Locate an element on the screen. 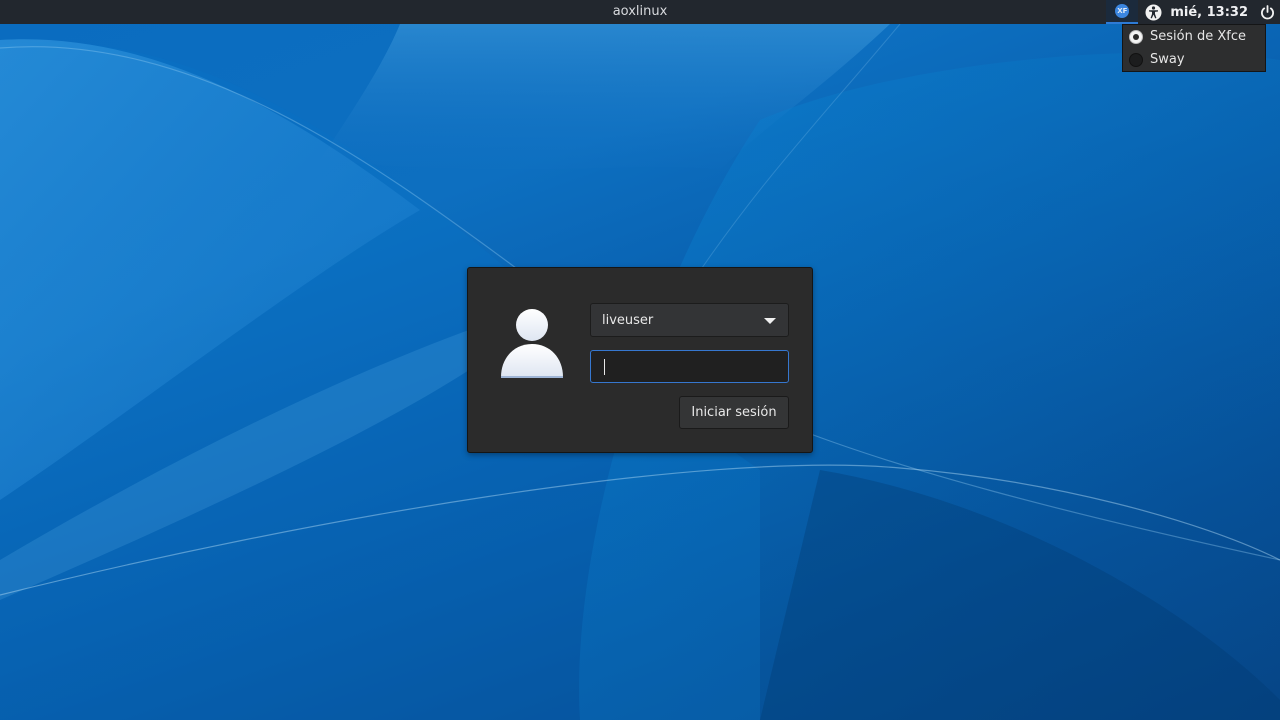 The height and width of the screenshot is (720, 1280). accessibility-indicator is located at coordinates (1153, 12).